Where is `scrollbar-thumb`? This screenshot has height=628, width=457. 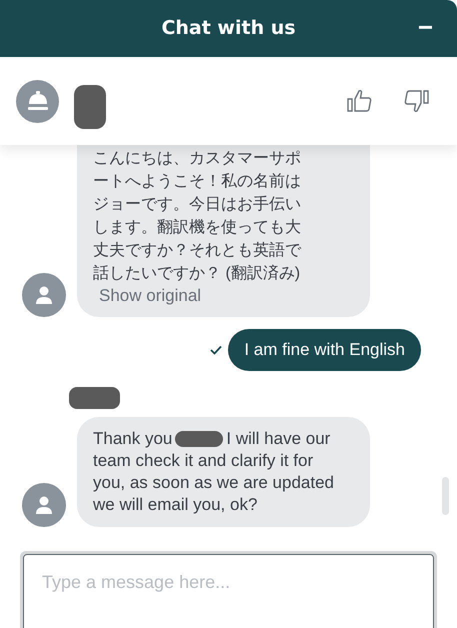 scrollbar-thumb is located at coordinates (445, 496).